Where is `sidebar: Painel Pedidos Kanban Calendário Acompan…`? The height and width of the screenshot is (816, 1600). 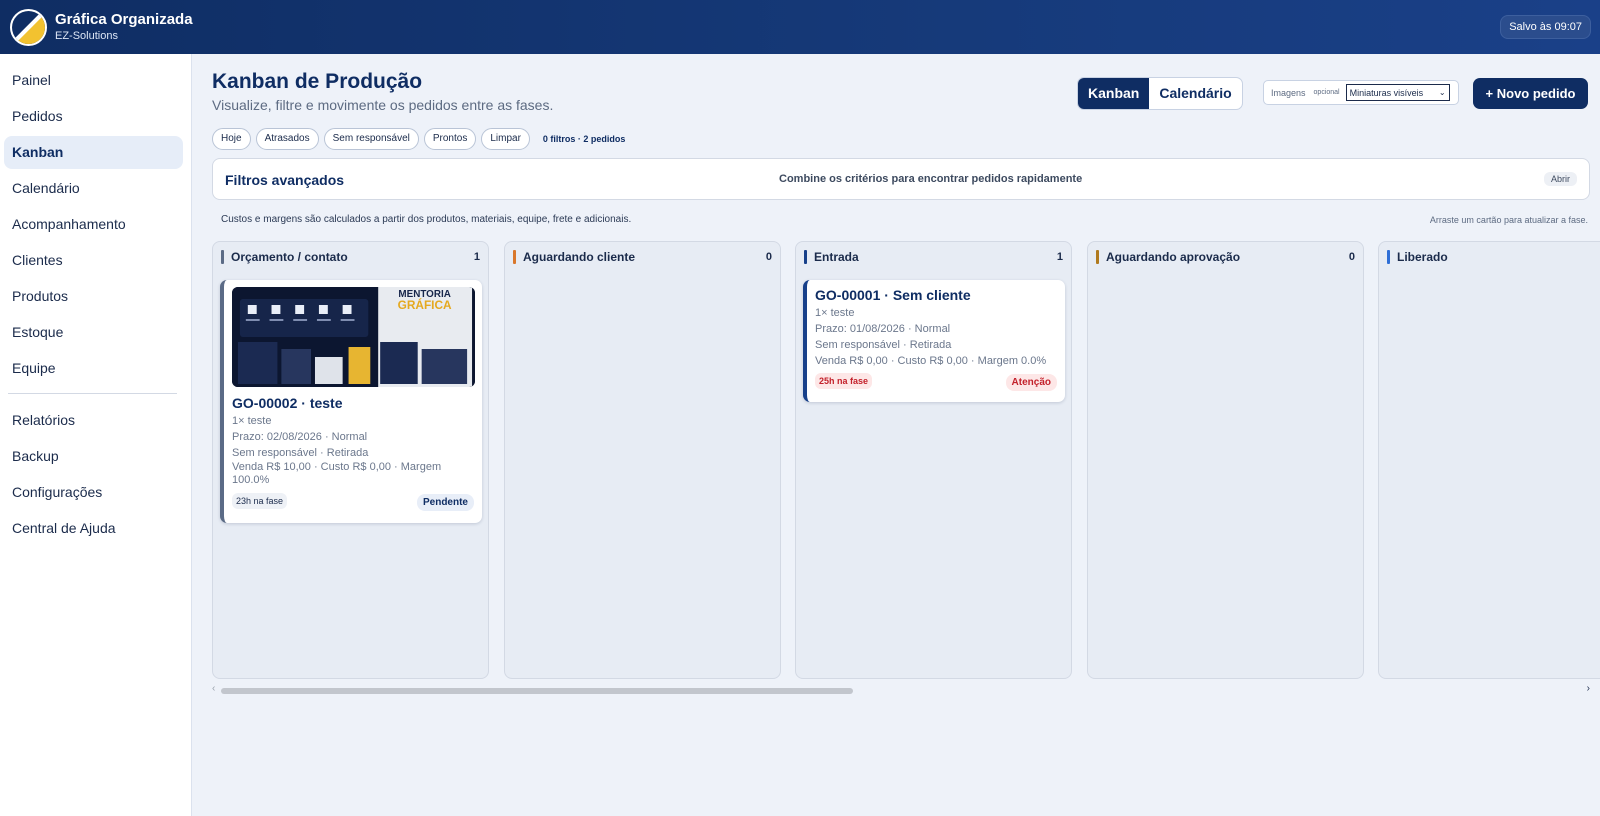
sidebar: Painel Pedidos Kanban Calendário Acompan… is located at coordinates (96, 435).